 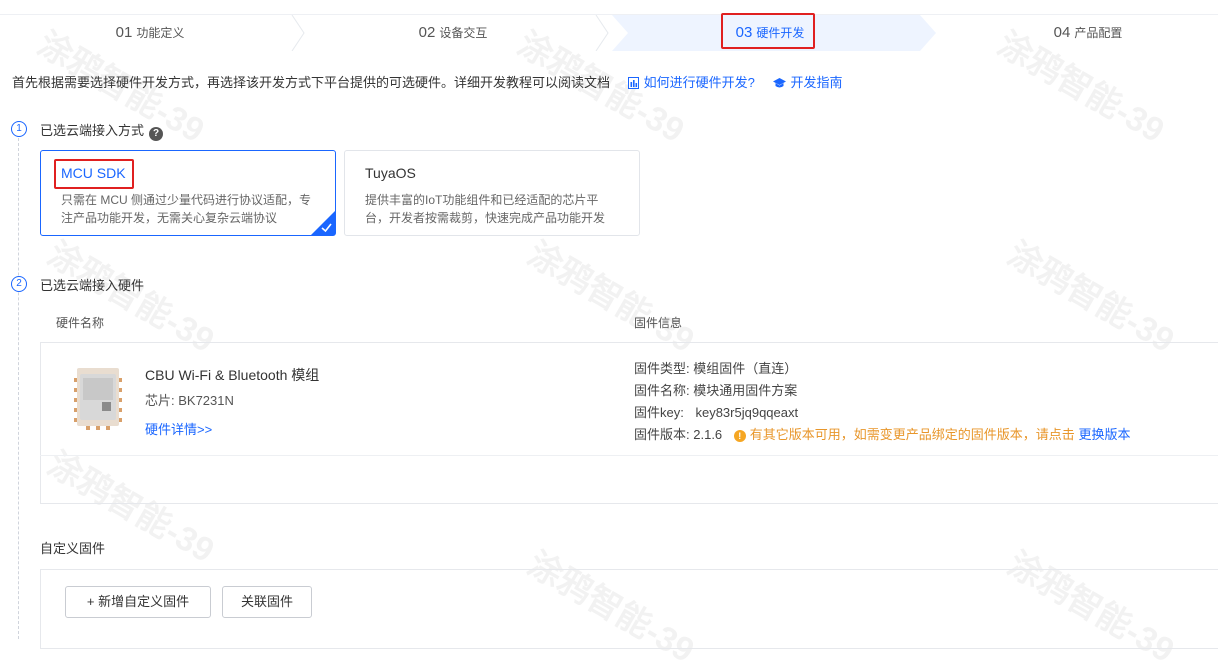 What do you see at coordinates (747, 412) in the screenshot?
I see `firmware-key-value: key83r5jq9qqeaxt` at bounding box center [747, 412].